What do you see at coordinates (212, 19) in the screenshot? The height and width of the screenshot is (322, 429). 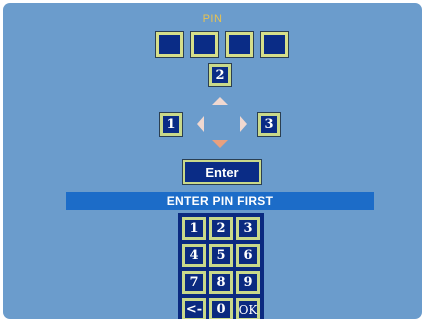 I see `page-title: PIN` at bounding box center [212, 19].